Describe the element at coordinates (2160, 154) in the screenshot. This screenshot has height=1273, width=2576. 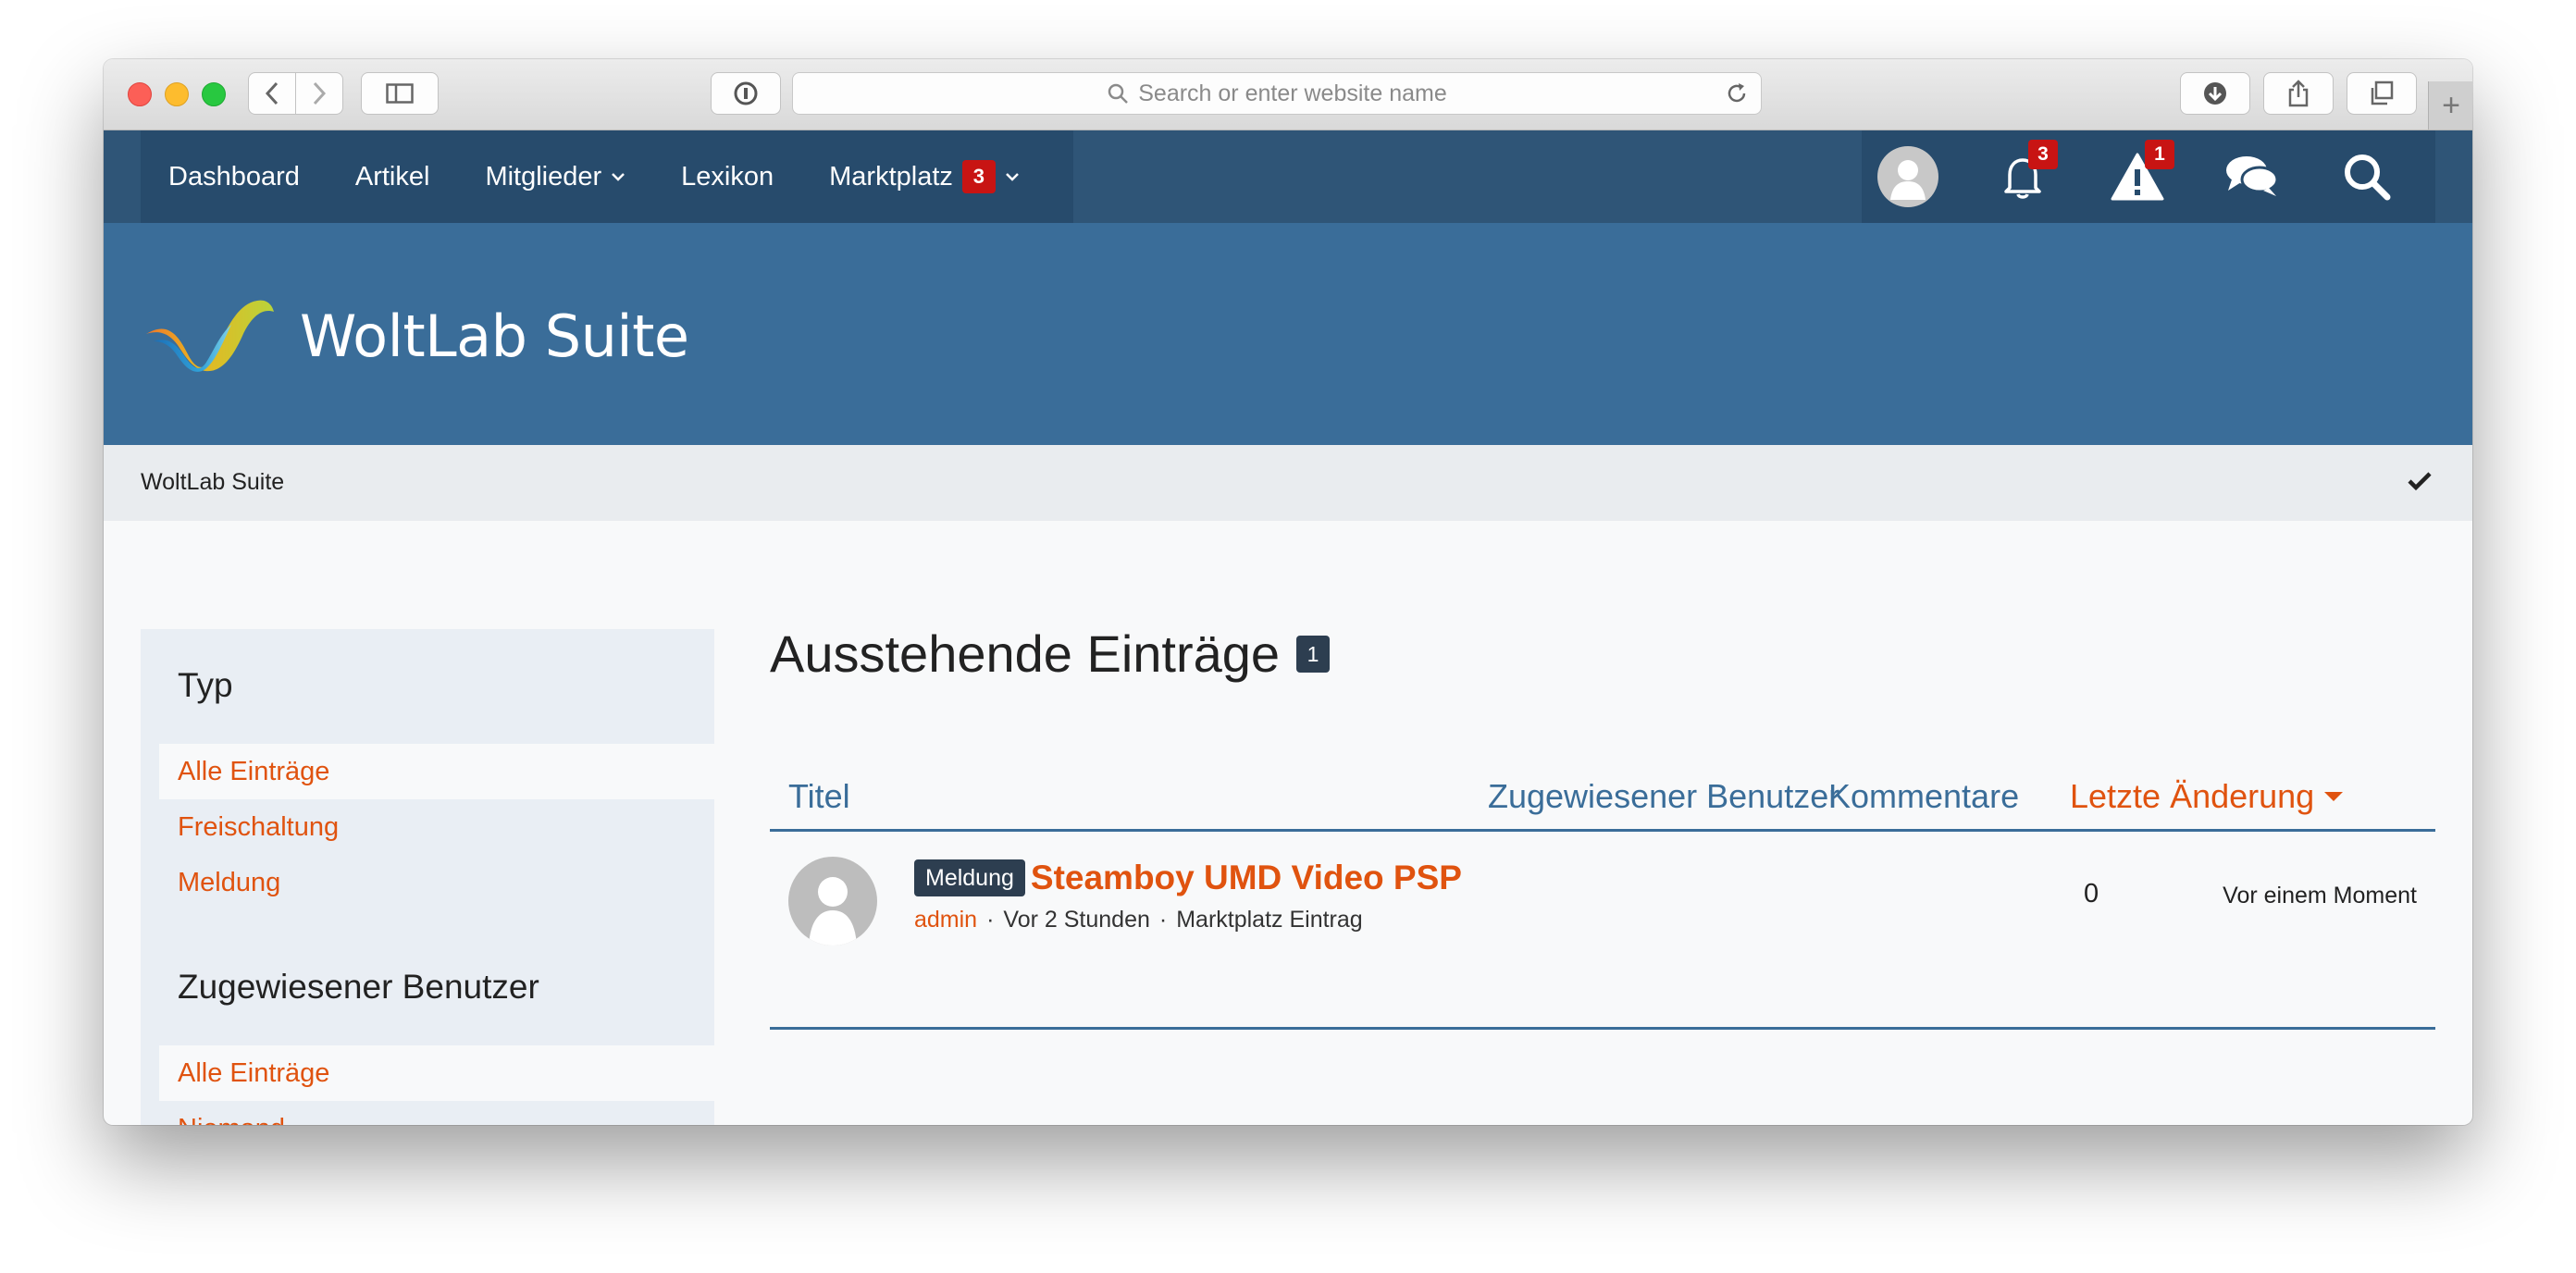
I see `moderation-count-badge: 1` at that location.